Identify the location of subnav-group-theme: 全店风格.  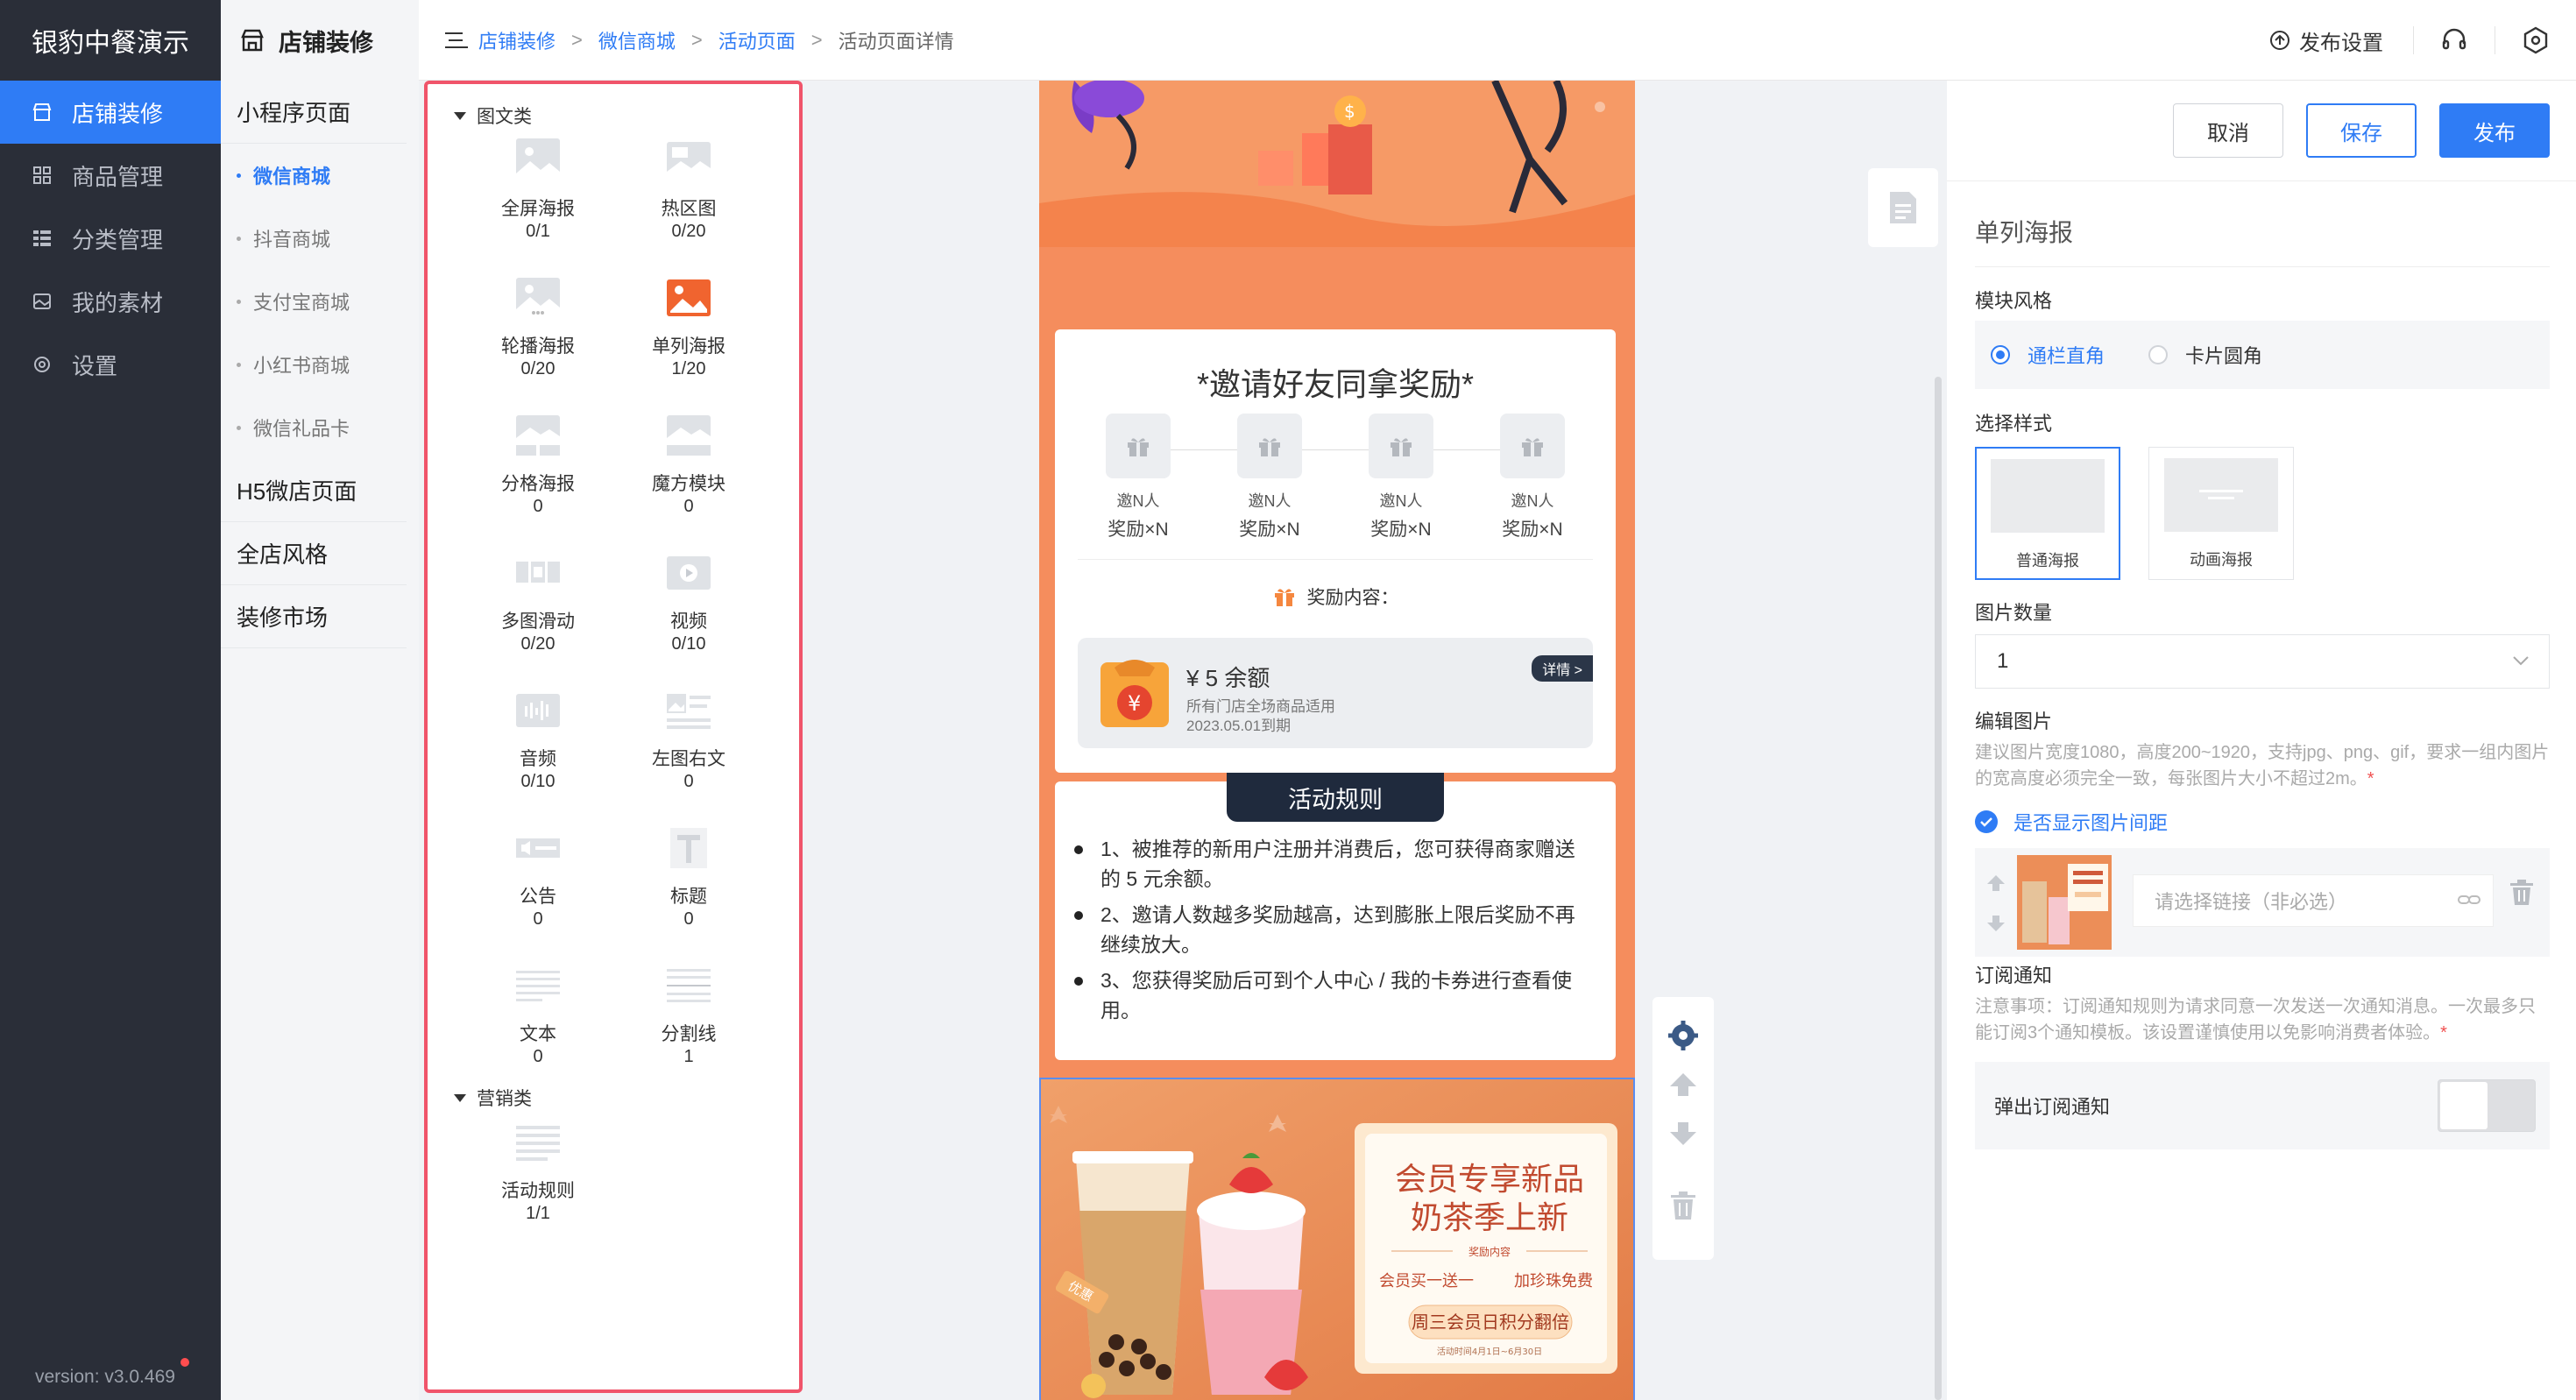
(314, 553).